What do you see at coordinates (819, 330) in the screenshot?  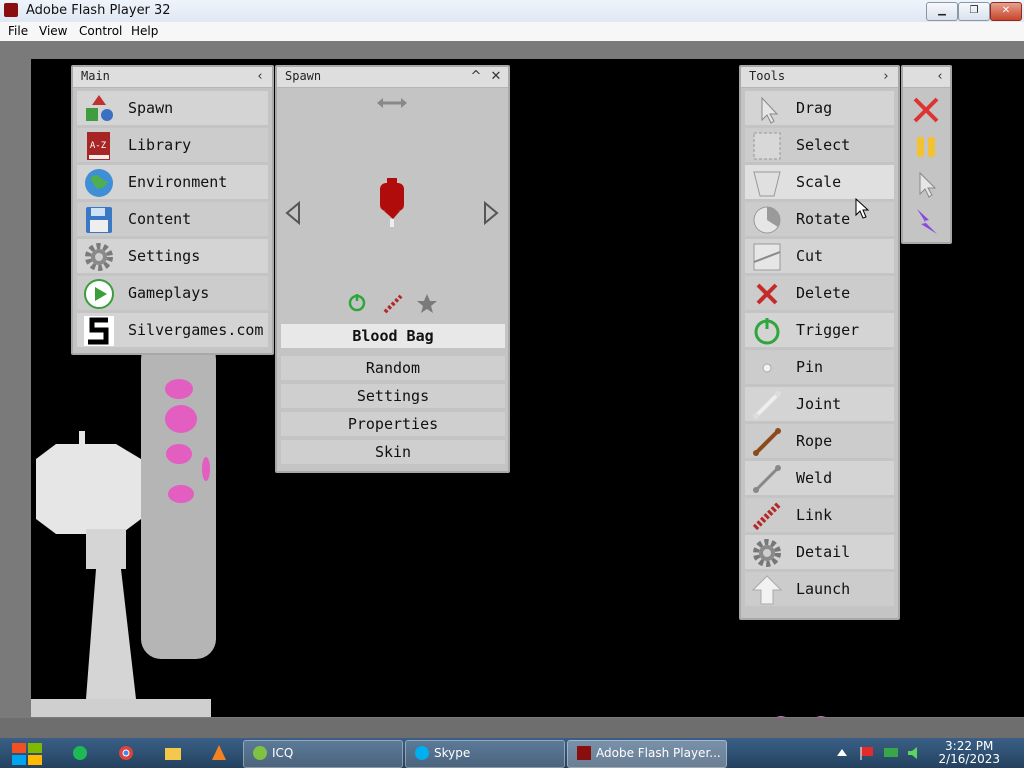 I see `tool-trigger: Trigger` at bounding box center [819, 330].